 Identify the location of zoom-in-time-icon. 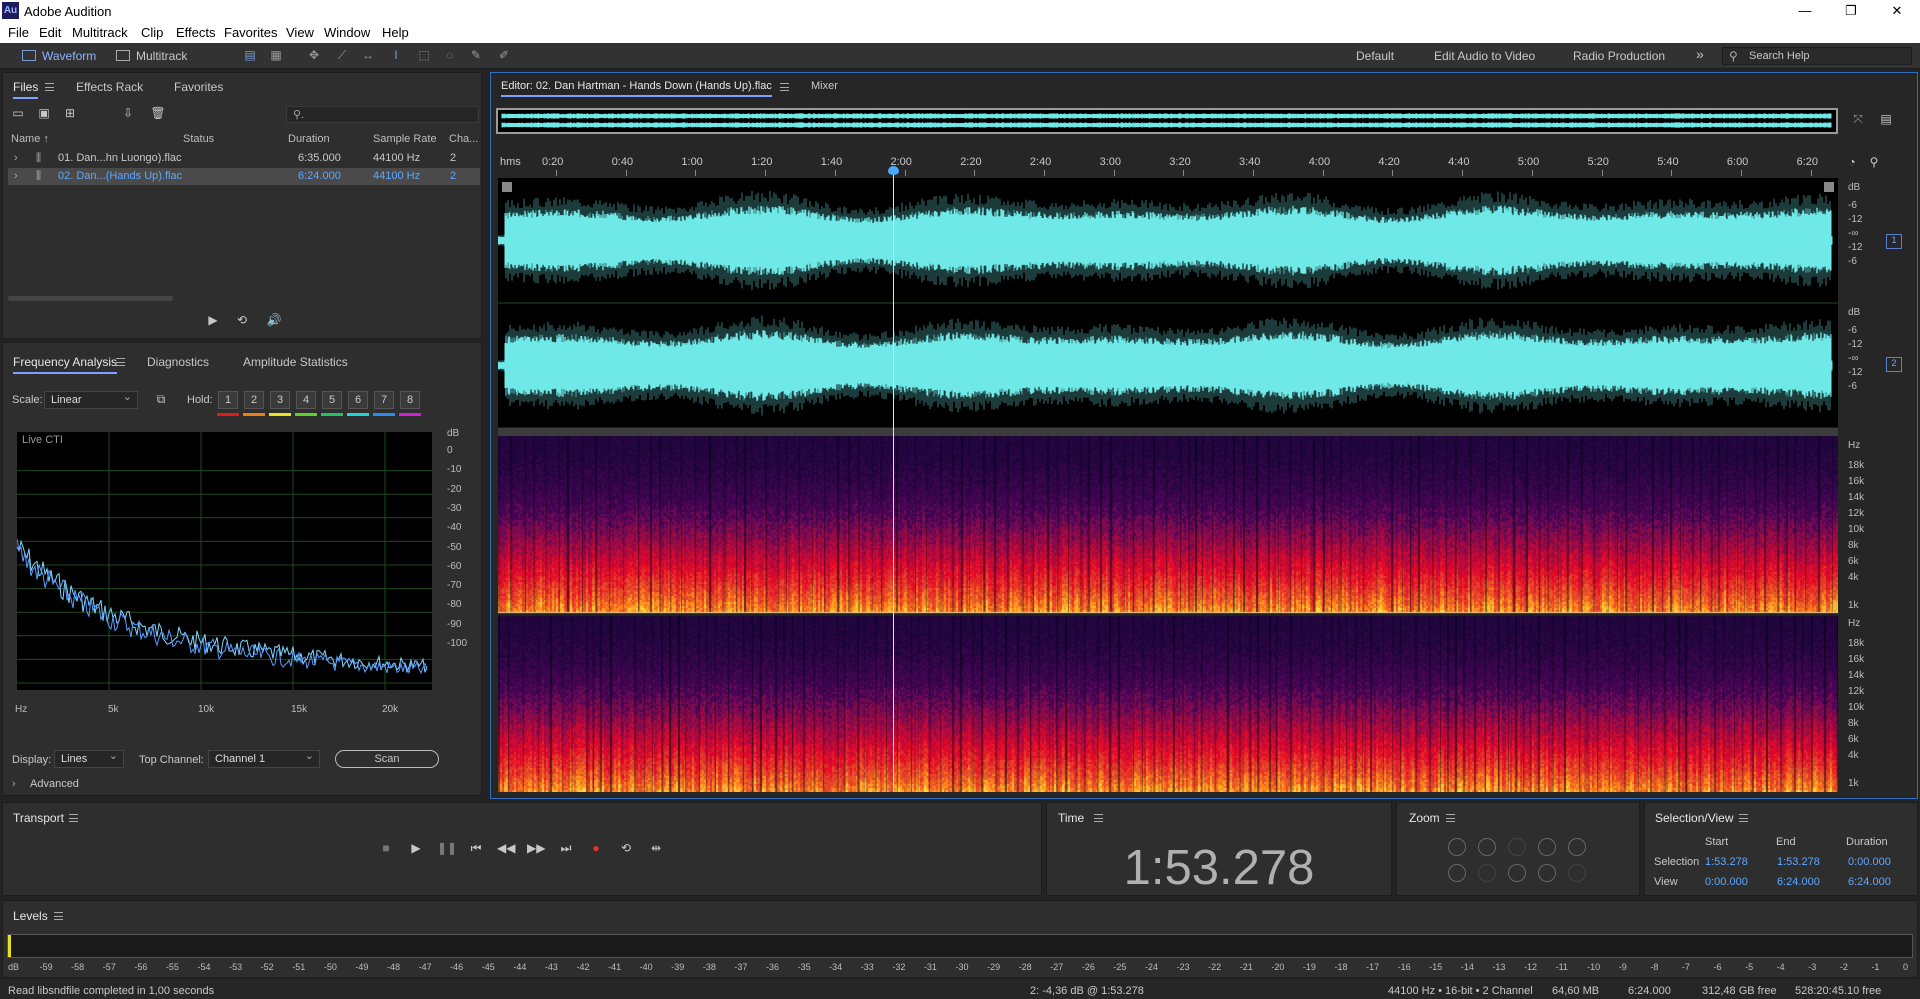
(1517, 847).